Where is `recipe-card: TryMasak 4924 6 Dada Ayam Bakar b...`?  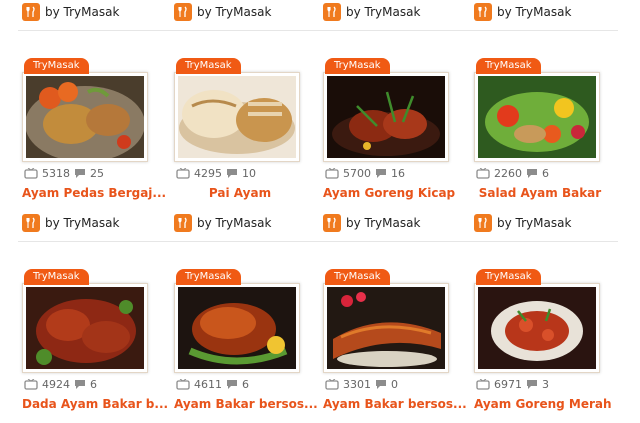
recipe-card: TryMasak 4924 6 Dada Ayam Bakar b... is located at coordinates (95, 344).